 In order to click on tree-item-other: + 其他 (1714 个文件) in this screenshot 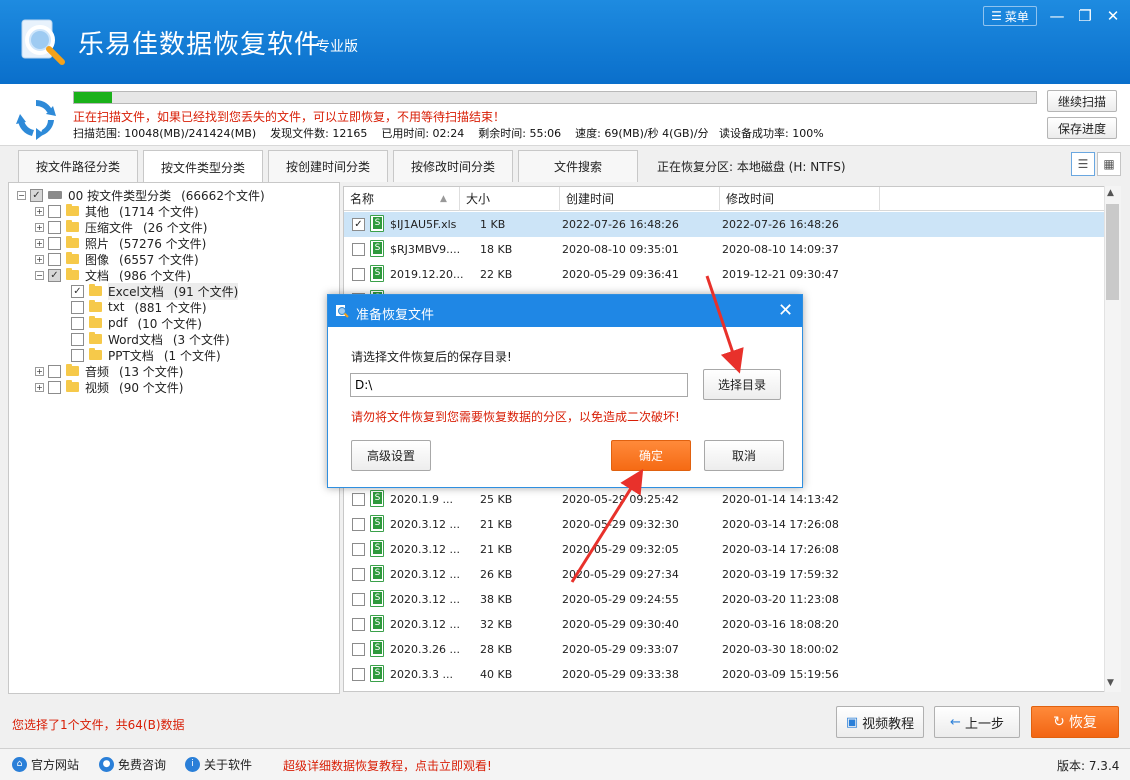, I will do `click(117, 211)`.